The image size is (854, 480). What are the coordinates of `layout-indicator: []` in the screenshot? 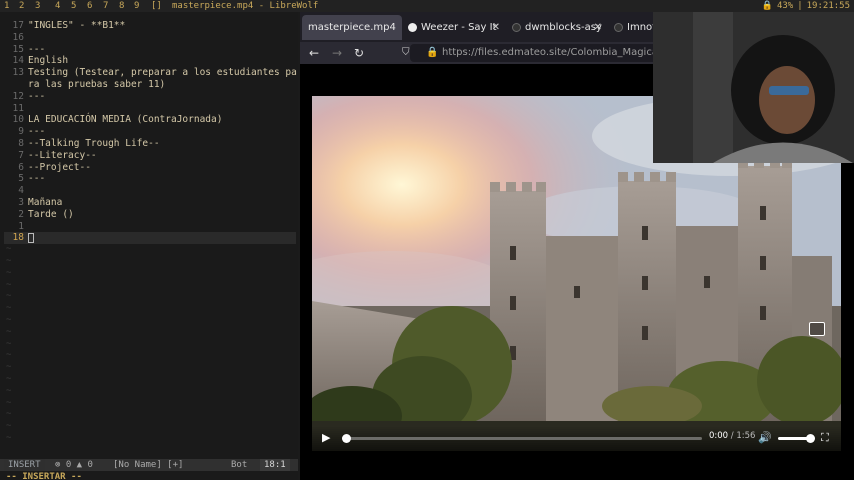 It's located at (156, 6).